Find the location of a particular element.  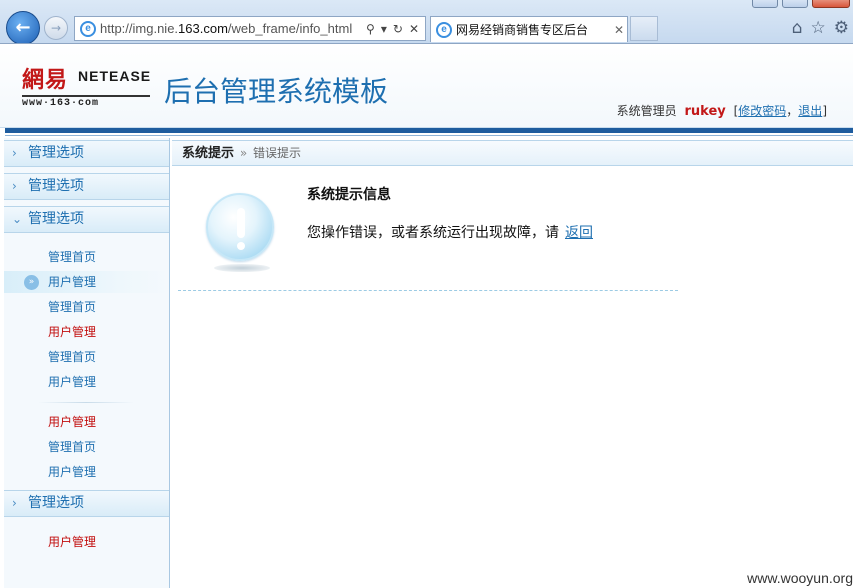

netease-logo: 網易 NETEASE www·163·com is located at coordinates (88, 85).